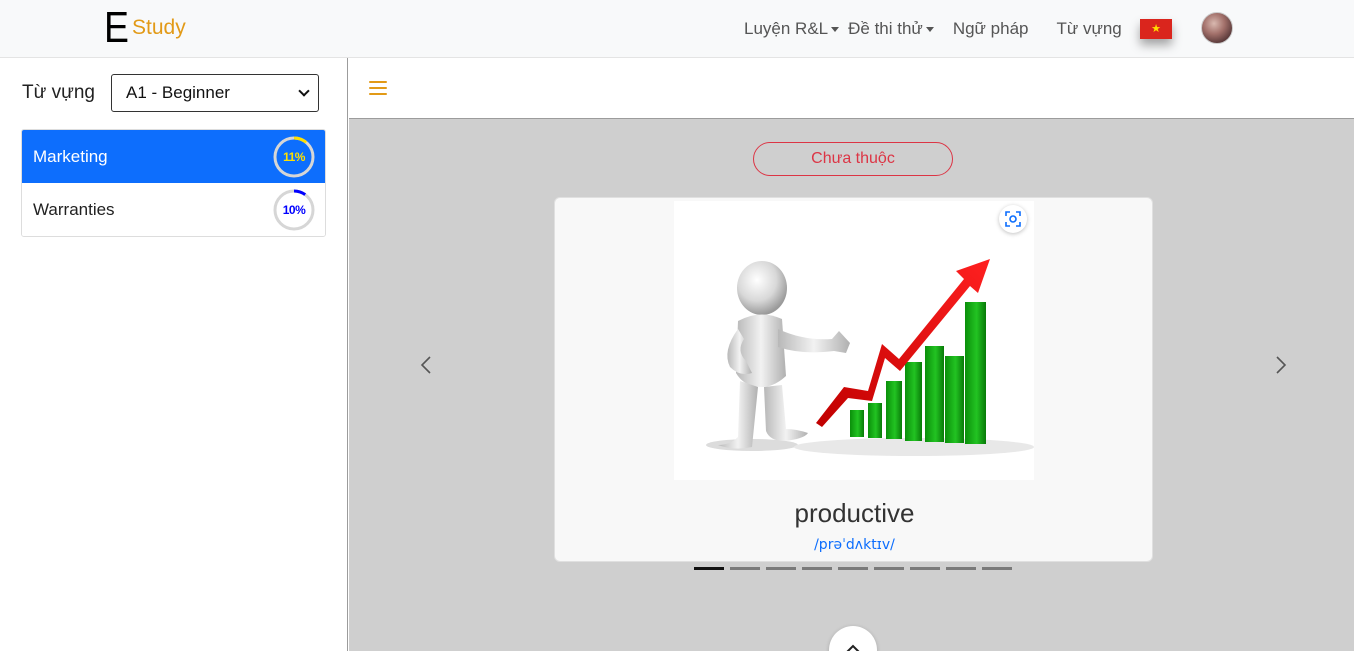 This screenshot has width=1354, height=651. Describe the element at coordinates (854, 545) in the screenshot. I see `vocab-ipa: /prəˈdʌktɪv/` at that location.